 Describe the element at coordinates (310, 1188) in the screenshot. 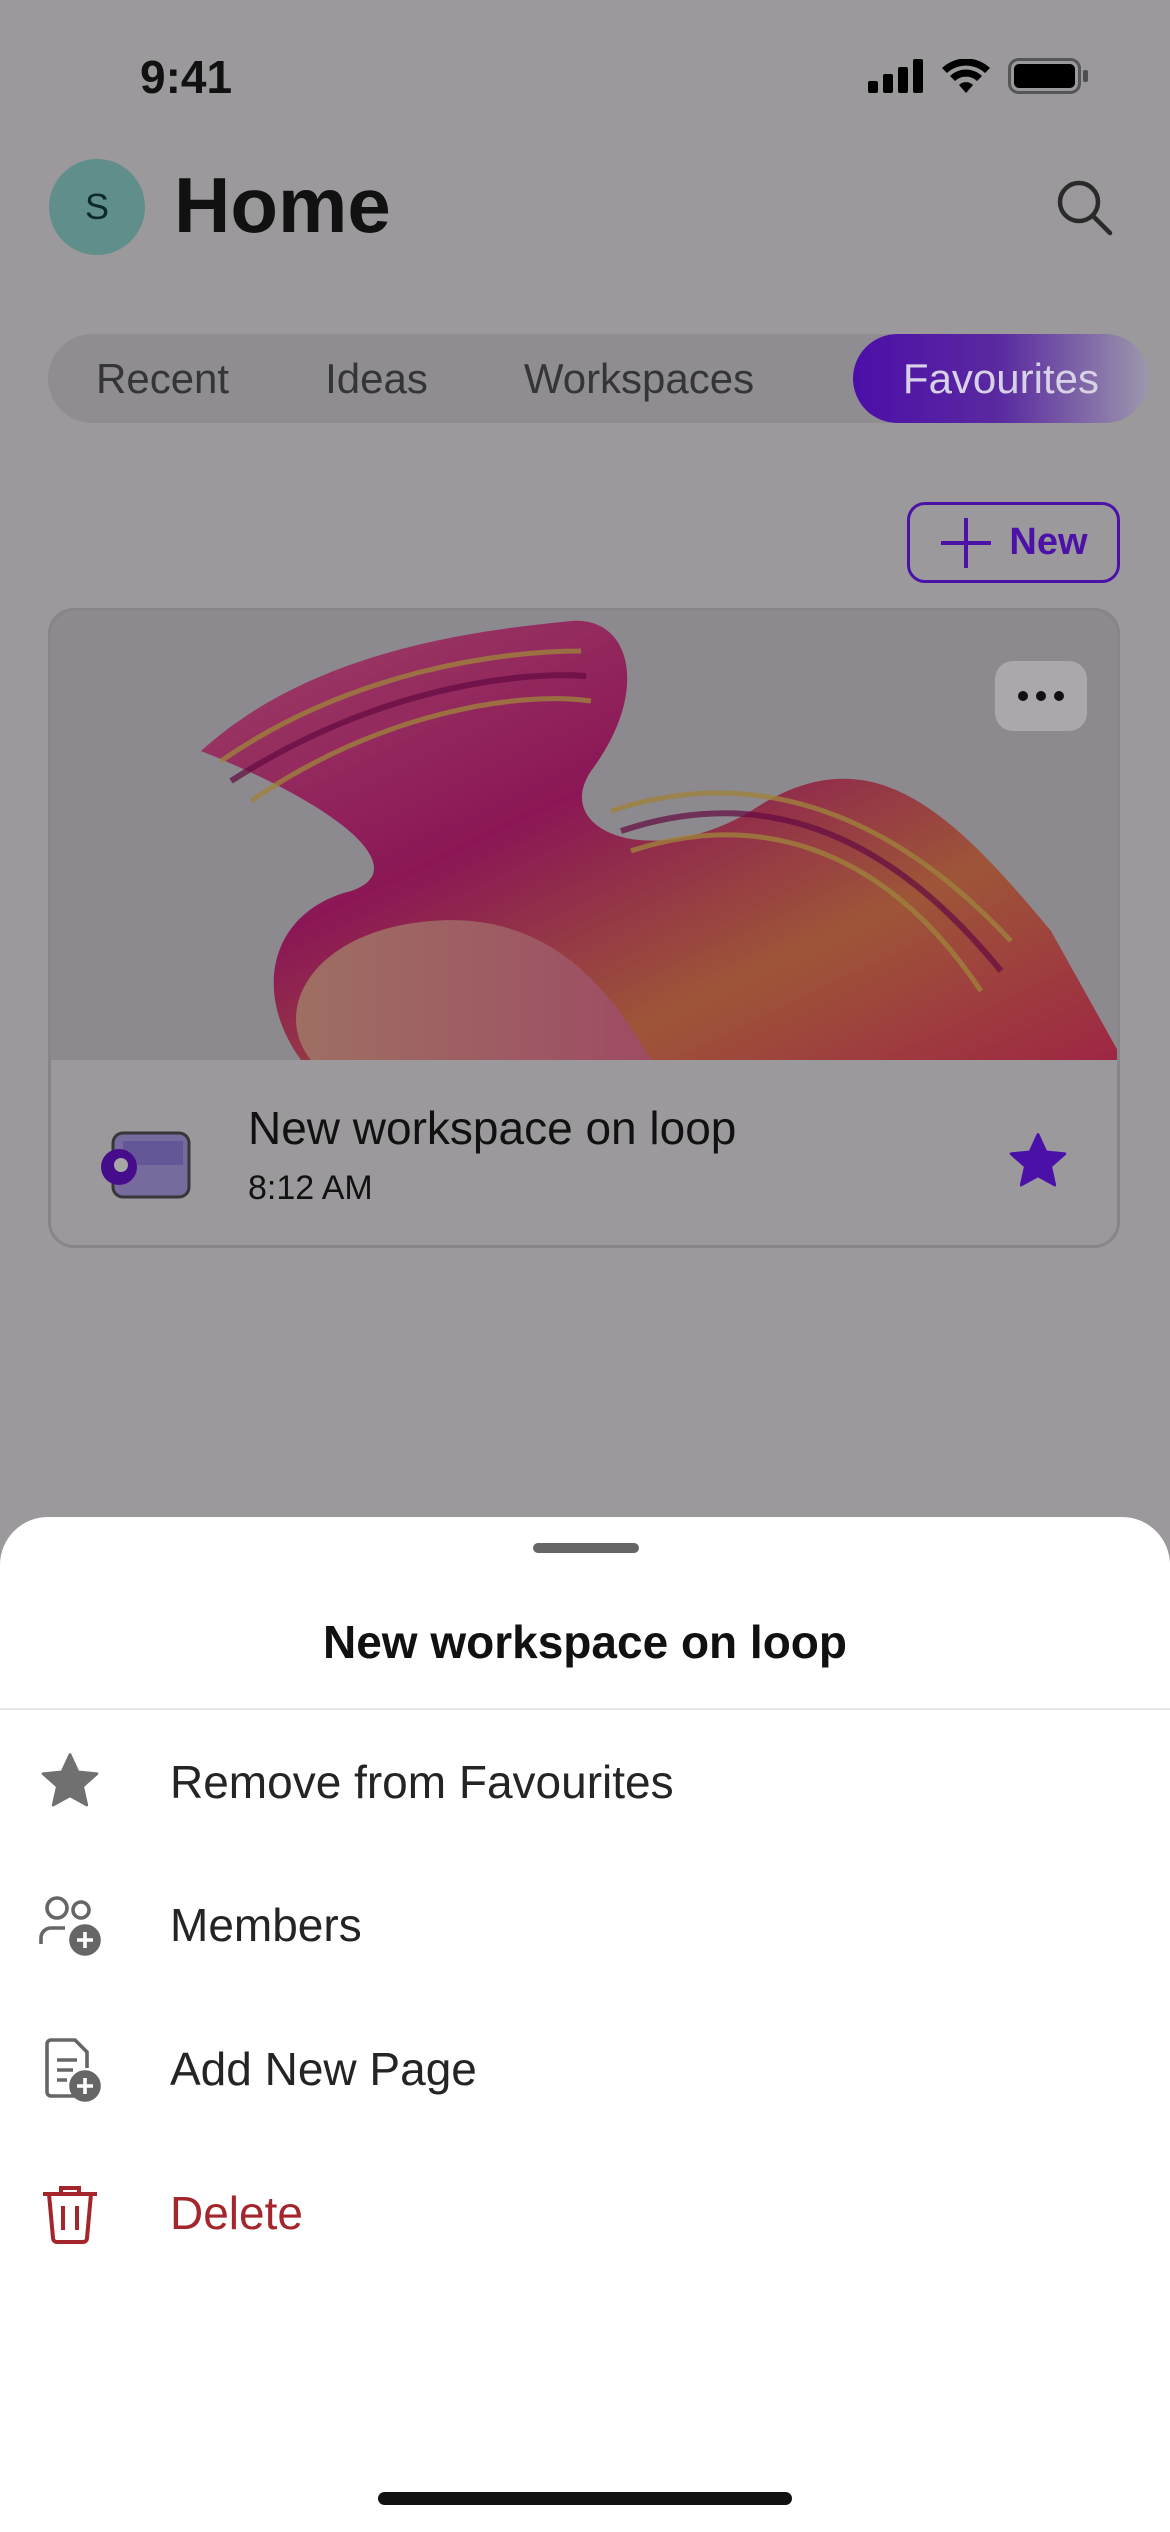

I see `workspace-time: 8:12 AM` at that location.